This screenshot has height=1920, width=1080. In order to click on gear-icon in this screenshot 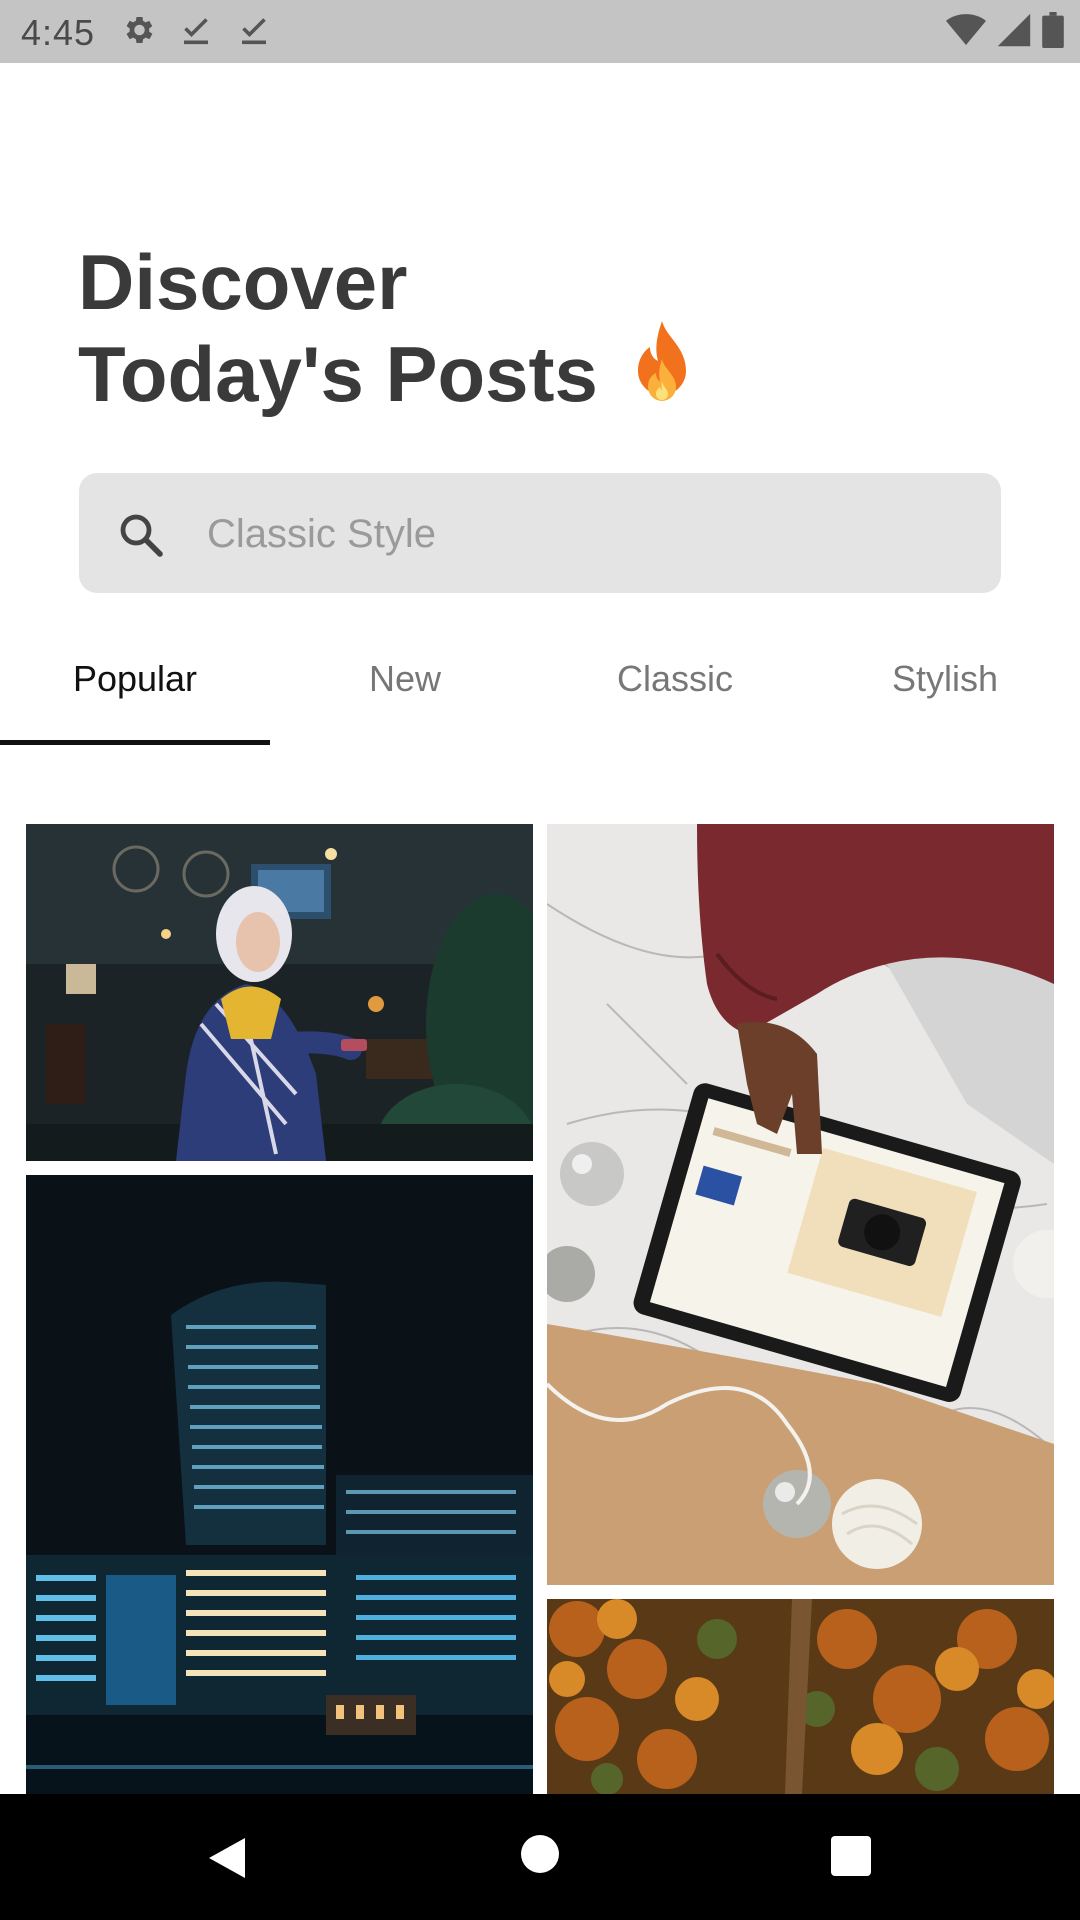, I will do `click(138, 32)`.